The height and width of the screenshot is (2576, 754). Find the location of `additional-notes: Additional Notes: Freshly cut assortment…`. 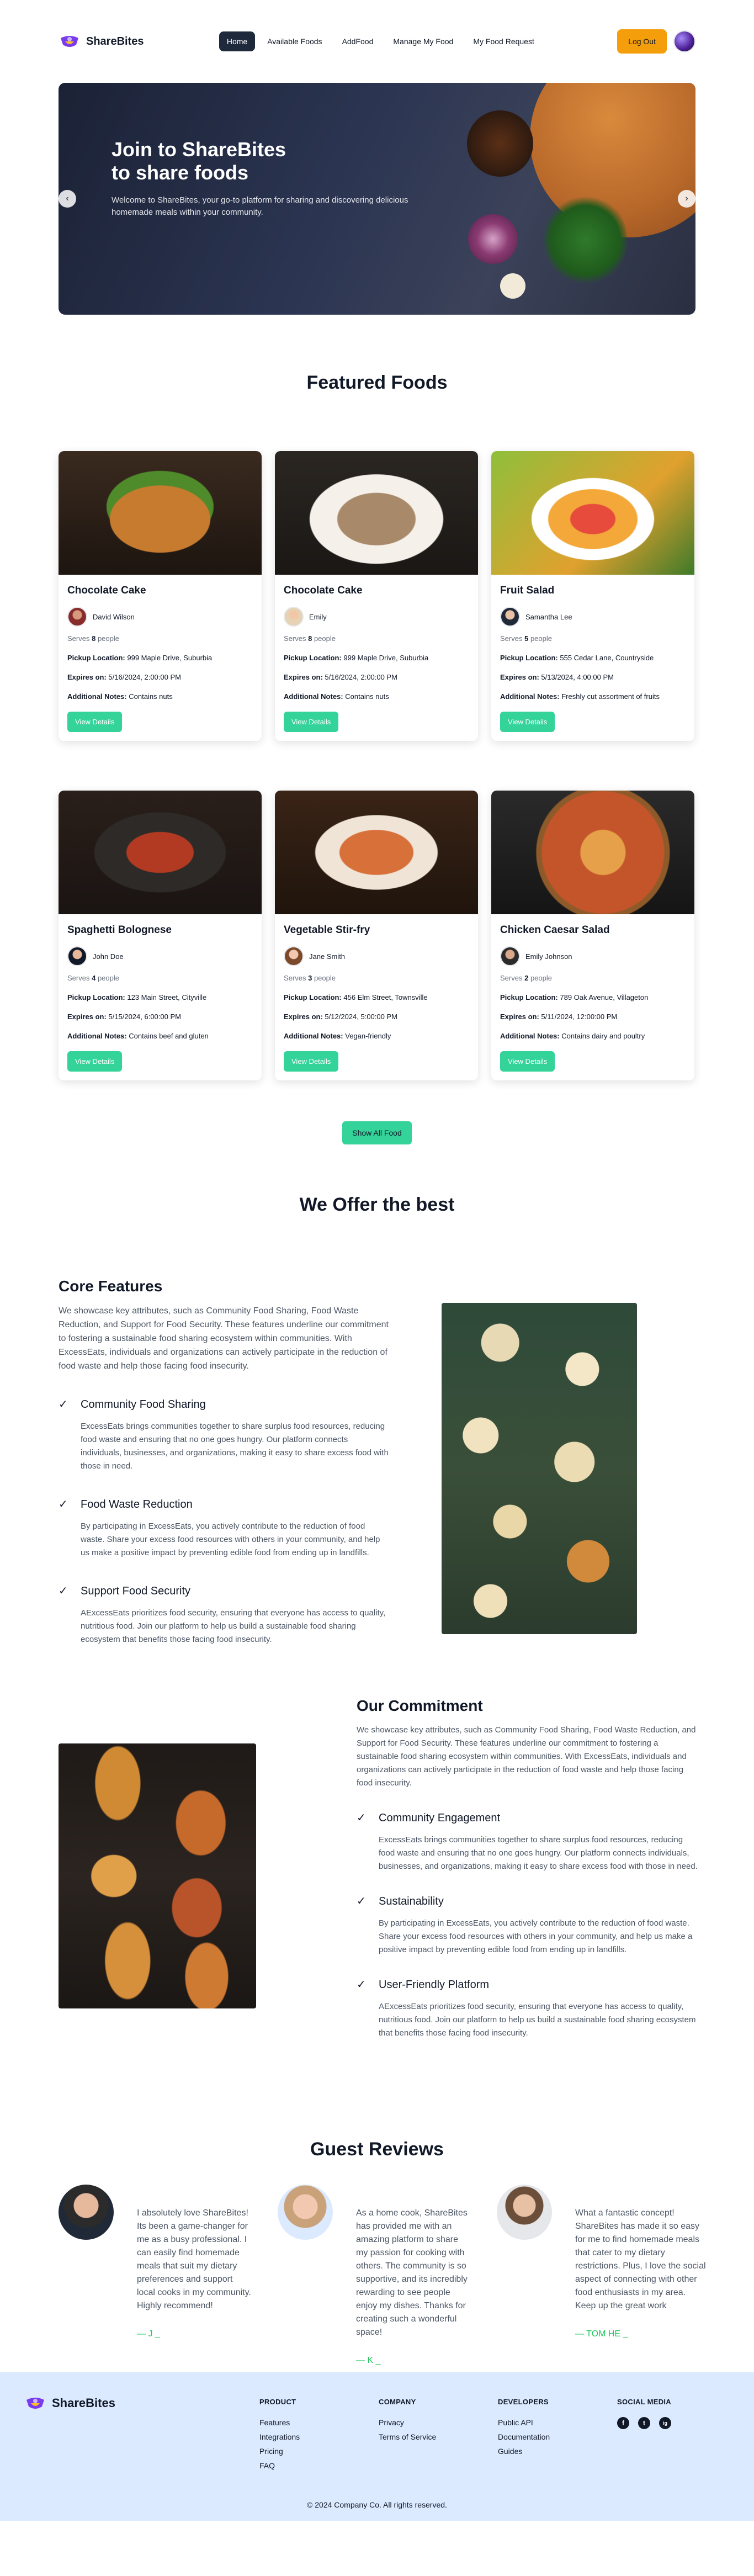

additional-notes: Additional Notes: Freshly cut assortment… is located at coordinates (593, 696).